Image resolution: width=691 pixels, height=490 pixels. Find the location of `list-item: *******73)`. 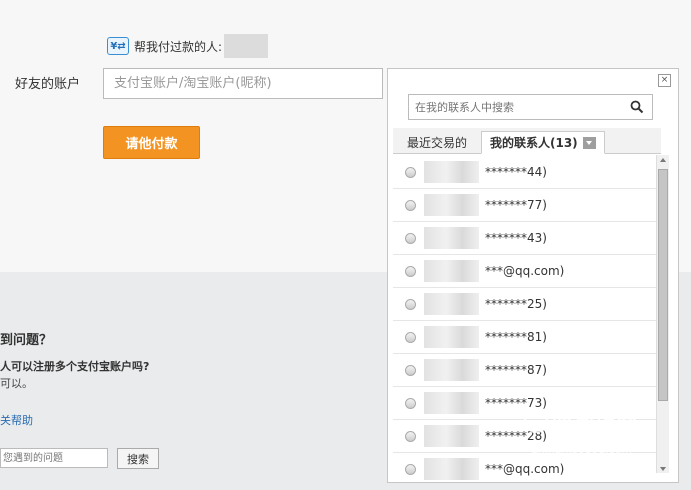

list-item: *******73) is located at coordinates (525, 403).